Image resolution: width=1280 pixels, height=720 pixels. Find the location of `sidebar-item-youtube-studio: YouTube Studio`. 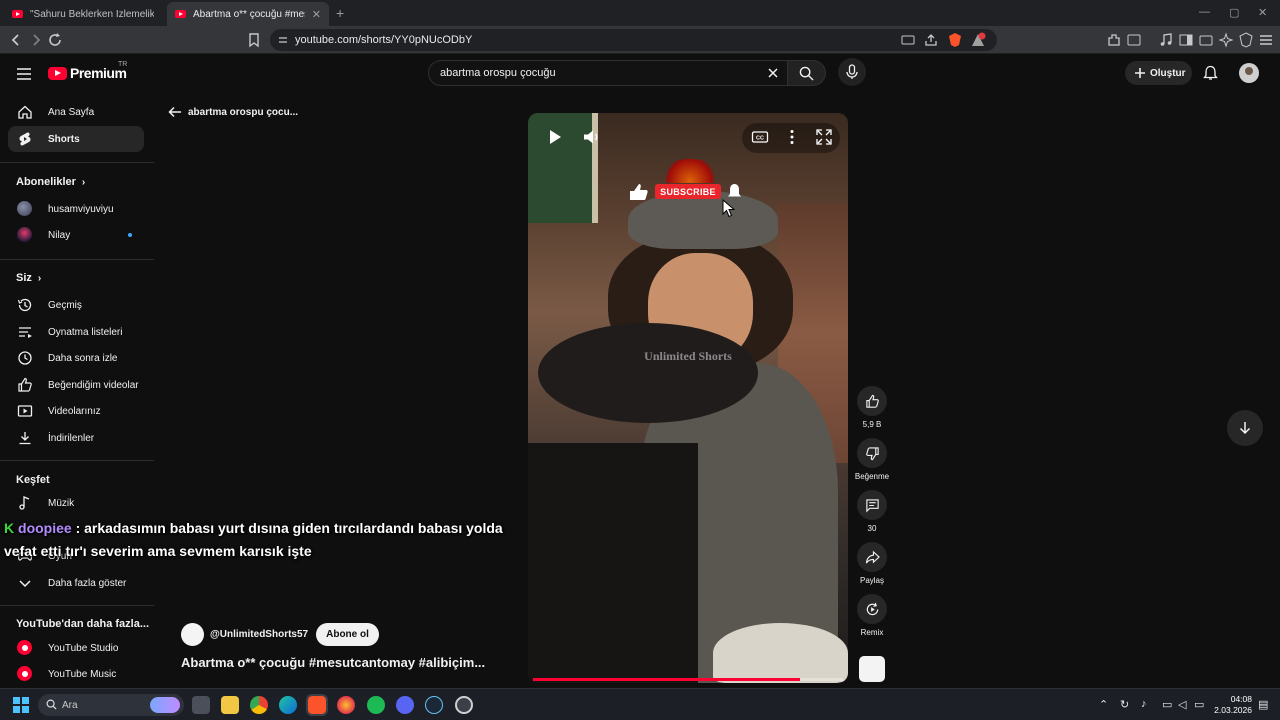

sidebar-item-youtube-studio: YouTube Studio is located at coordinates (76, 648).